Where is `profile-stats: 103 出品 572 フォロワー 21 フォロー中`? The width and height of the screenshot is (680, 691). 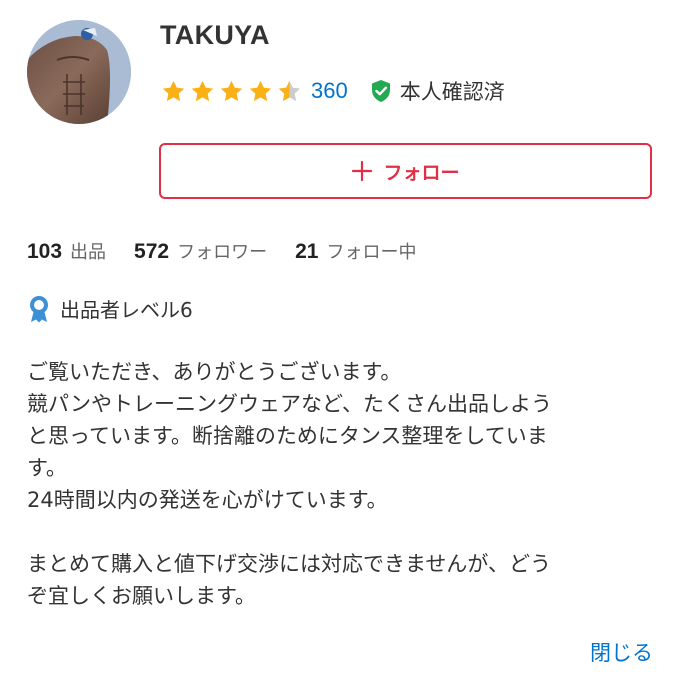
profile-stats: 103 出品 572 フォロワー 21 フォロー中 is located at coordinates (235, 251).